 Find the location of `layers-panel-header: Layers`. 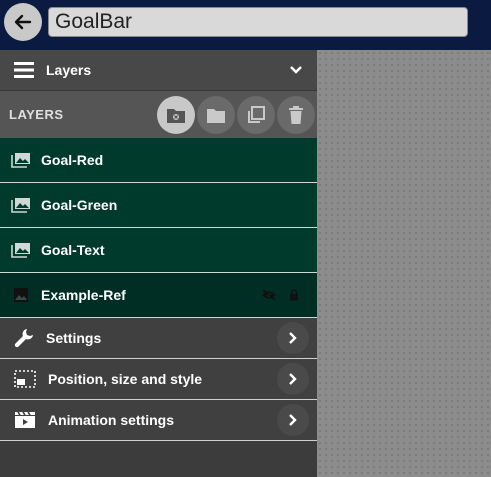

layers-panel-header: Layers is located at coordinates (158, 70).